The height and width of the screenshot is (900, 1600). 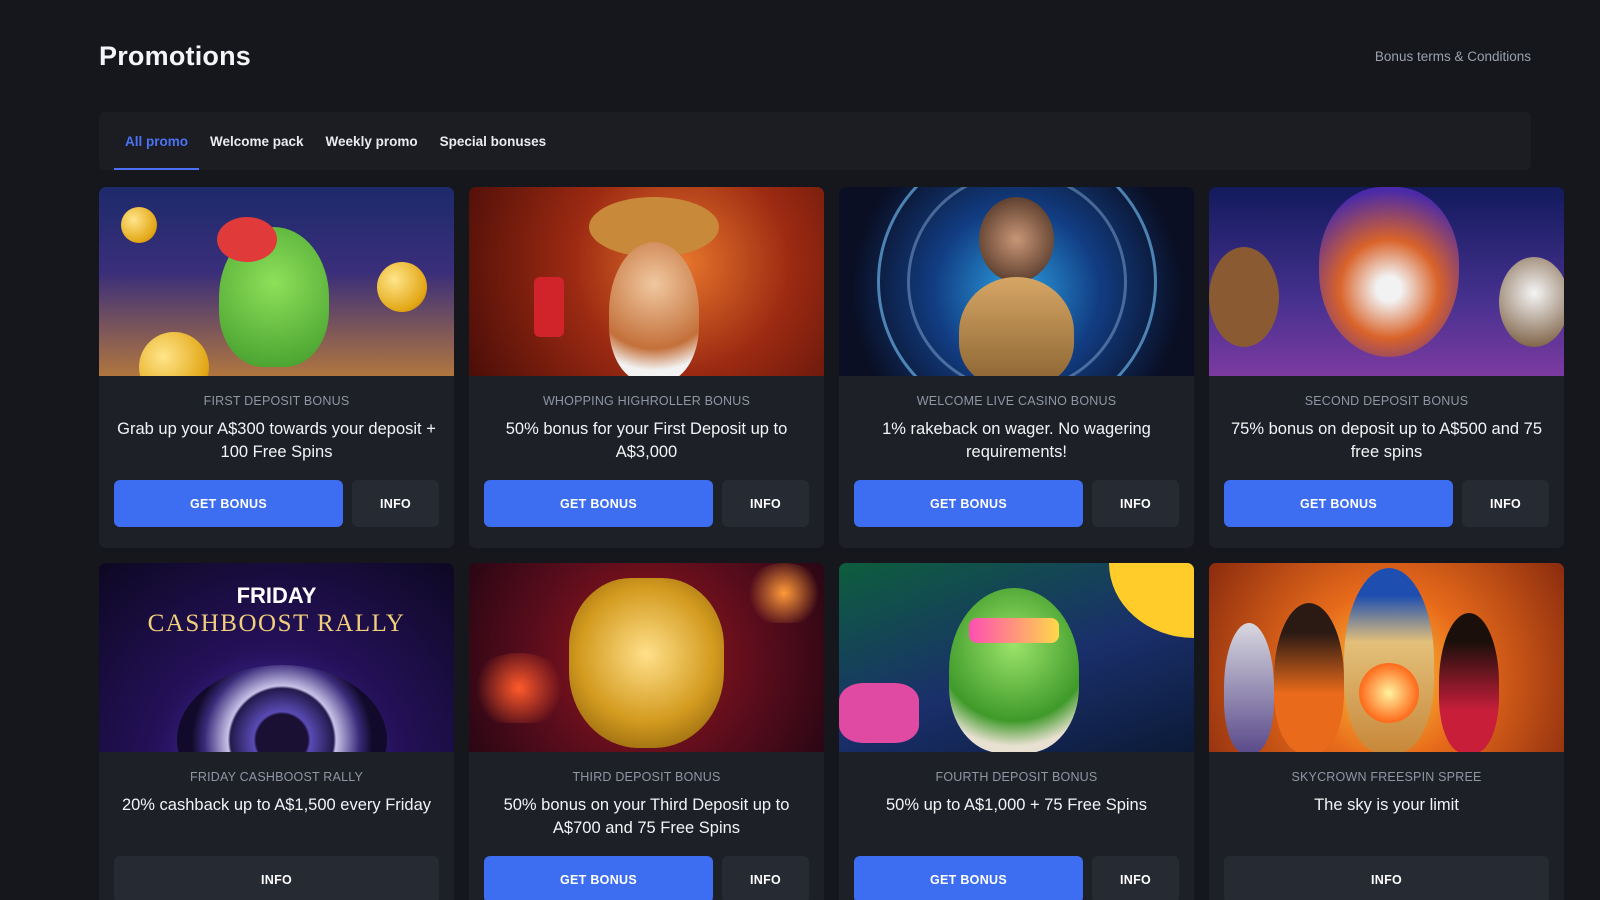 What do you see at coordinates (1453, 56) in the screenshot?
I see `bonus-terms-link: Bonus terms & Conditions` at bounding box center [1453, 56].